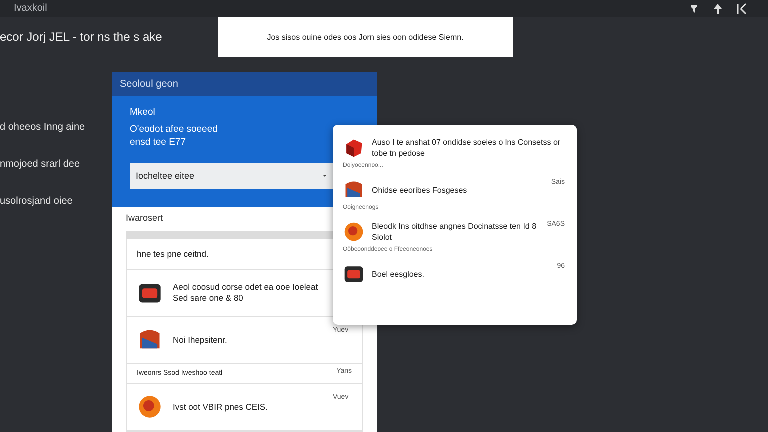 The width and height of the screenshot is (768, 432). I want to click on headline: ecor Jorj JEL - tor ns the s ake, so click(81, 37).